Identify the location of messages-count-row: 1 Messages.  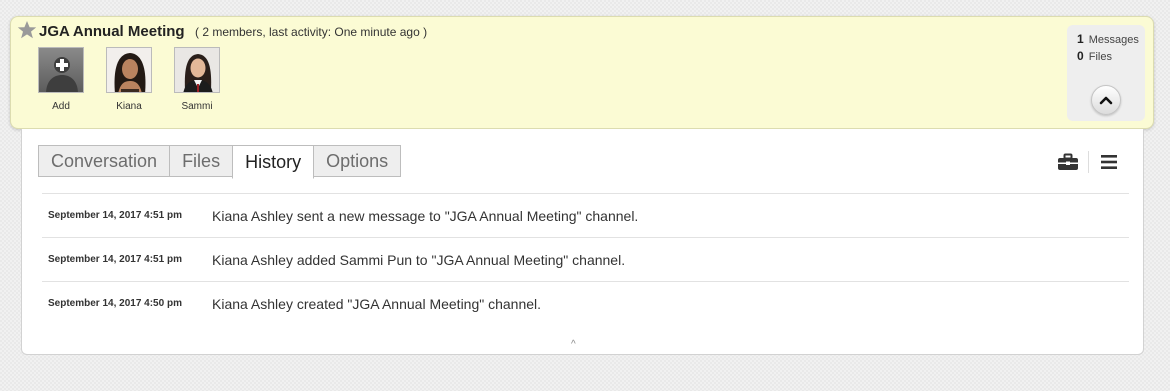
(1111, 39).